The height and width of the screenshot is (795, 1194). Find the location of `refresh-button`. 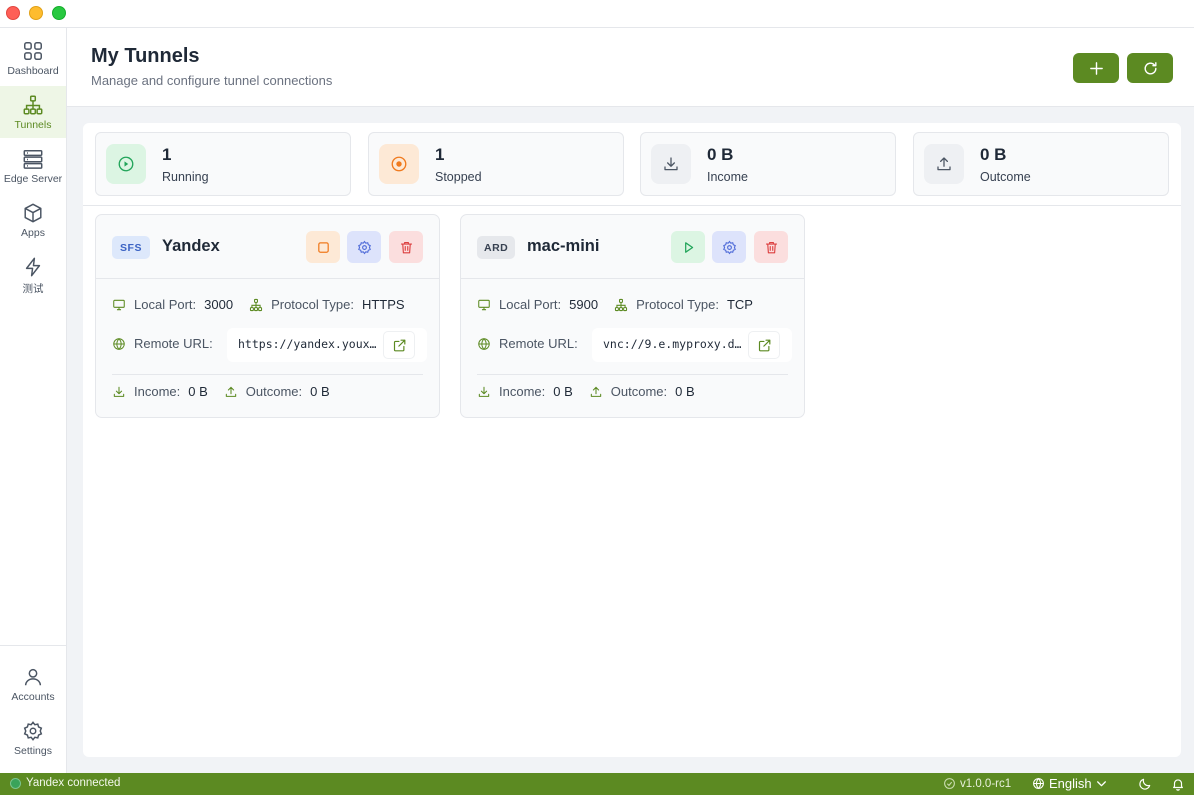

refresh-button is located at coordinates (1150, 68).